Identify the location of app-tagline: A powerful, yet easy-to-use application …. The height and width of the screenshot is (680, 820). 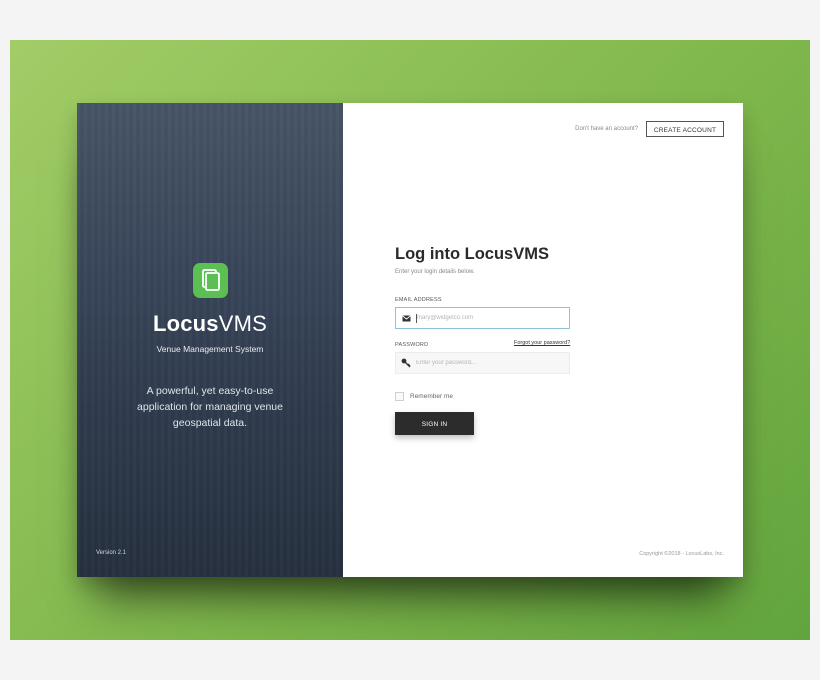
(210, 407).